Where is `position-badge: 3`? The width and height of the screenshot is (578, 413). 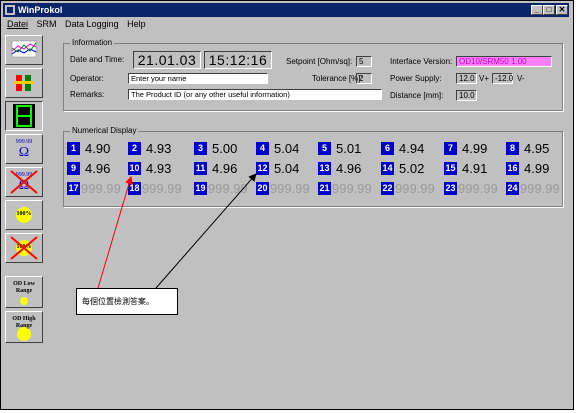
position-badge: 3 is located at coordinates (200, 148).